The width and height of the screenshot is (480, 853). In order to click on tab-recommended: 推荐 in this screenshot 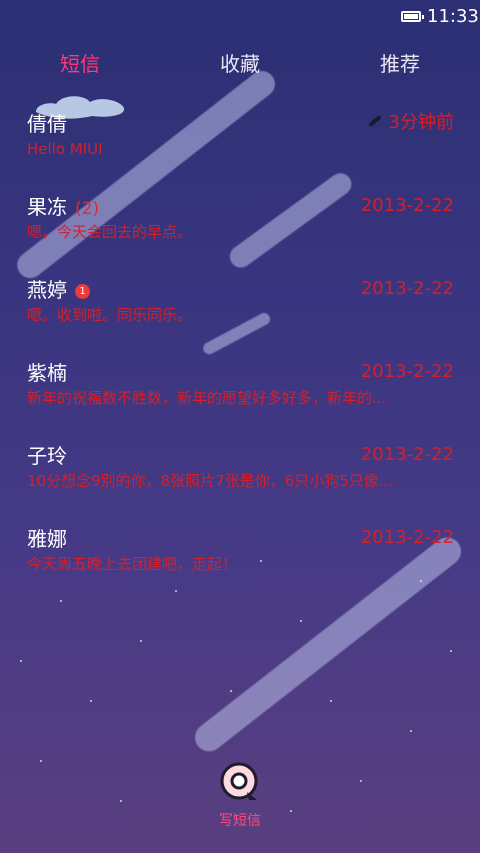, I will do `click(400, 64)`.